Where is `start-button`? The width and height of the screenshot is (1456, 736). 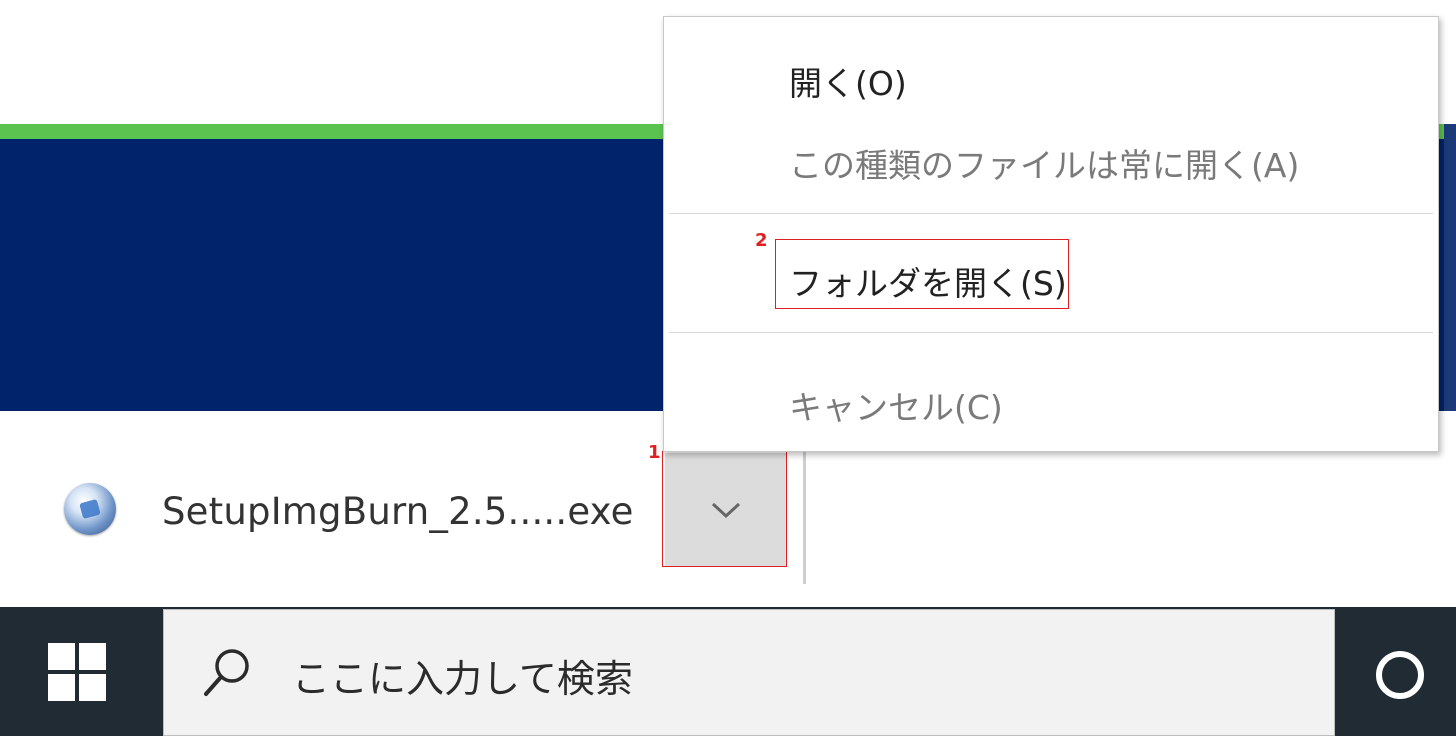 start-button is located at coordinates (79, 671).